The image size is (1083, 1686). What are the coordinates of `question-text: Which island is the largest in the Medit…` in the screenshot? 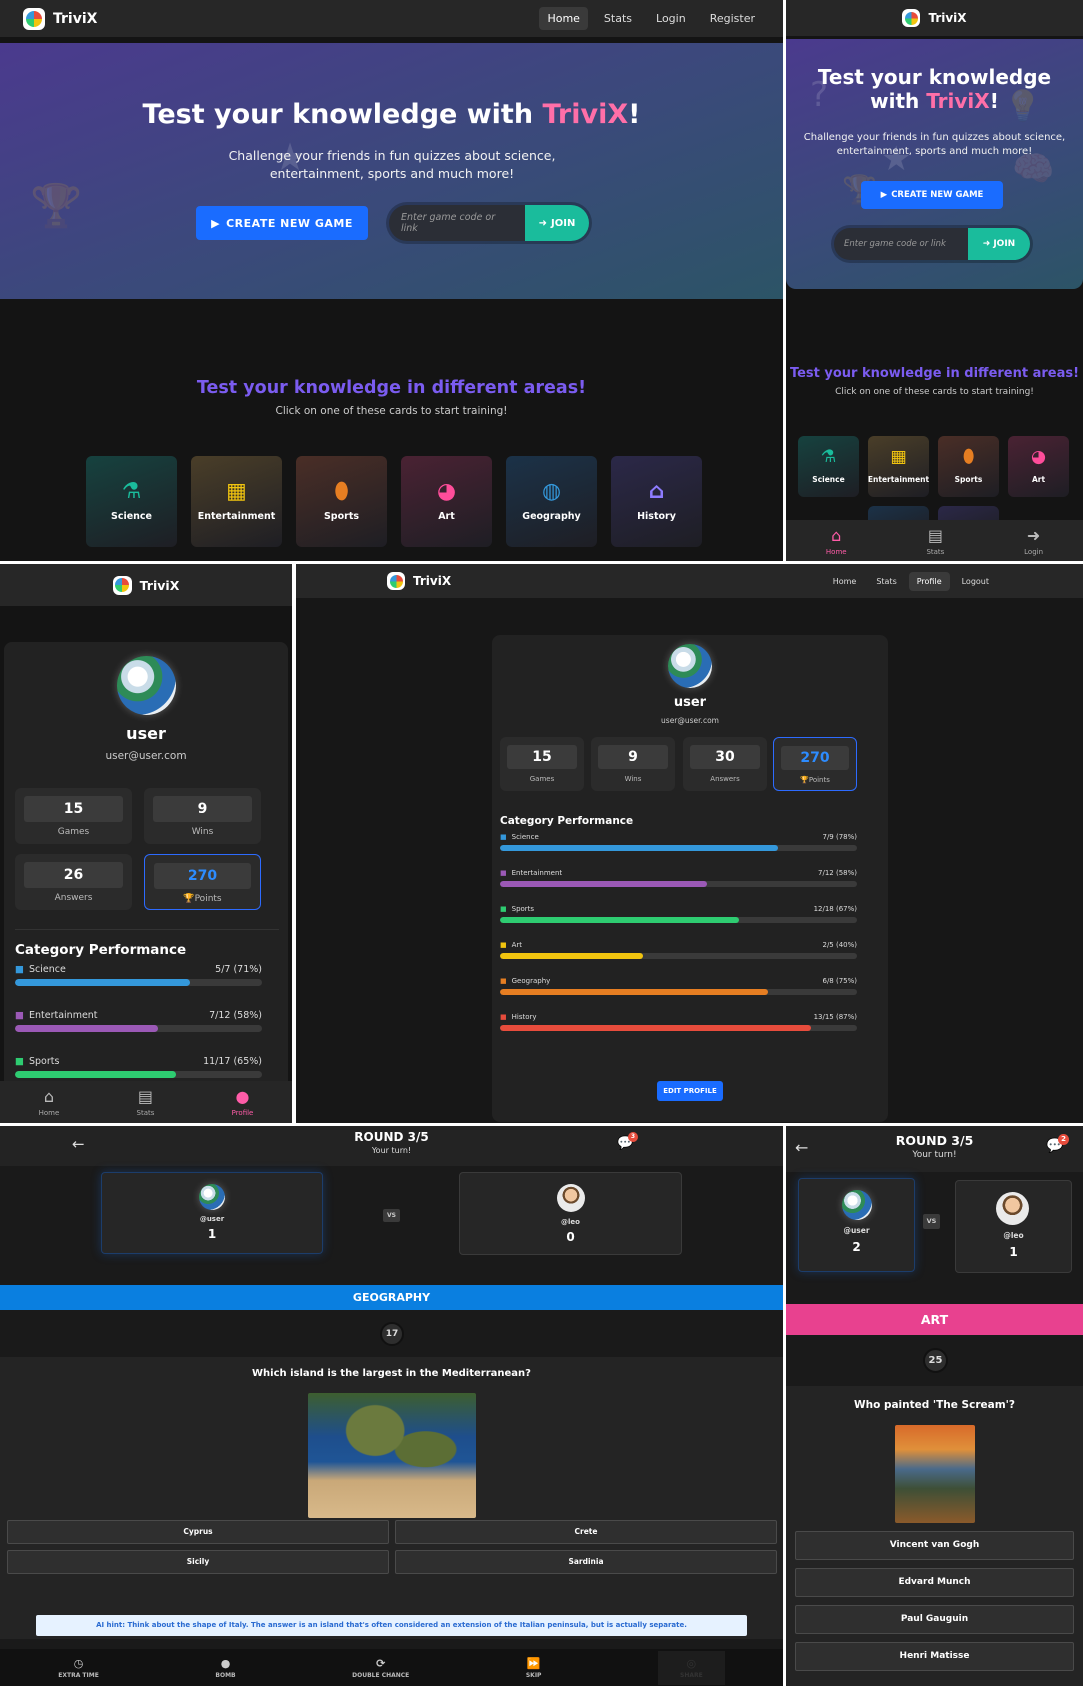 It's located at (391, 1373).